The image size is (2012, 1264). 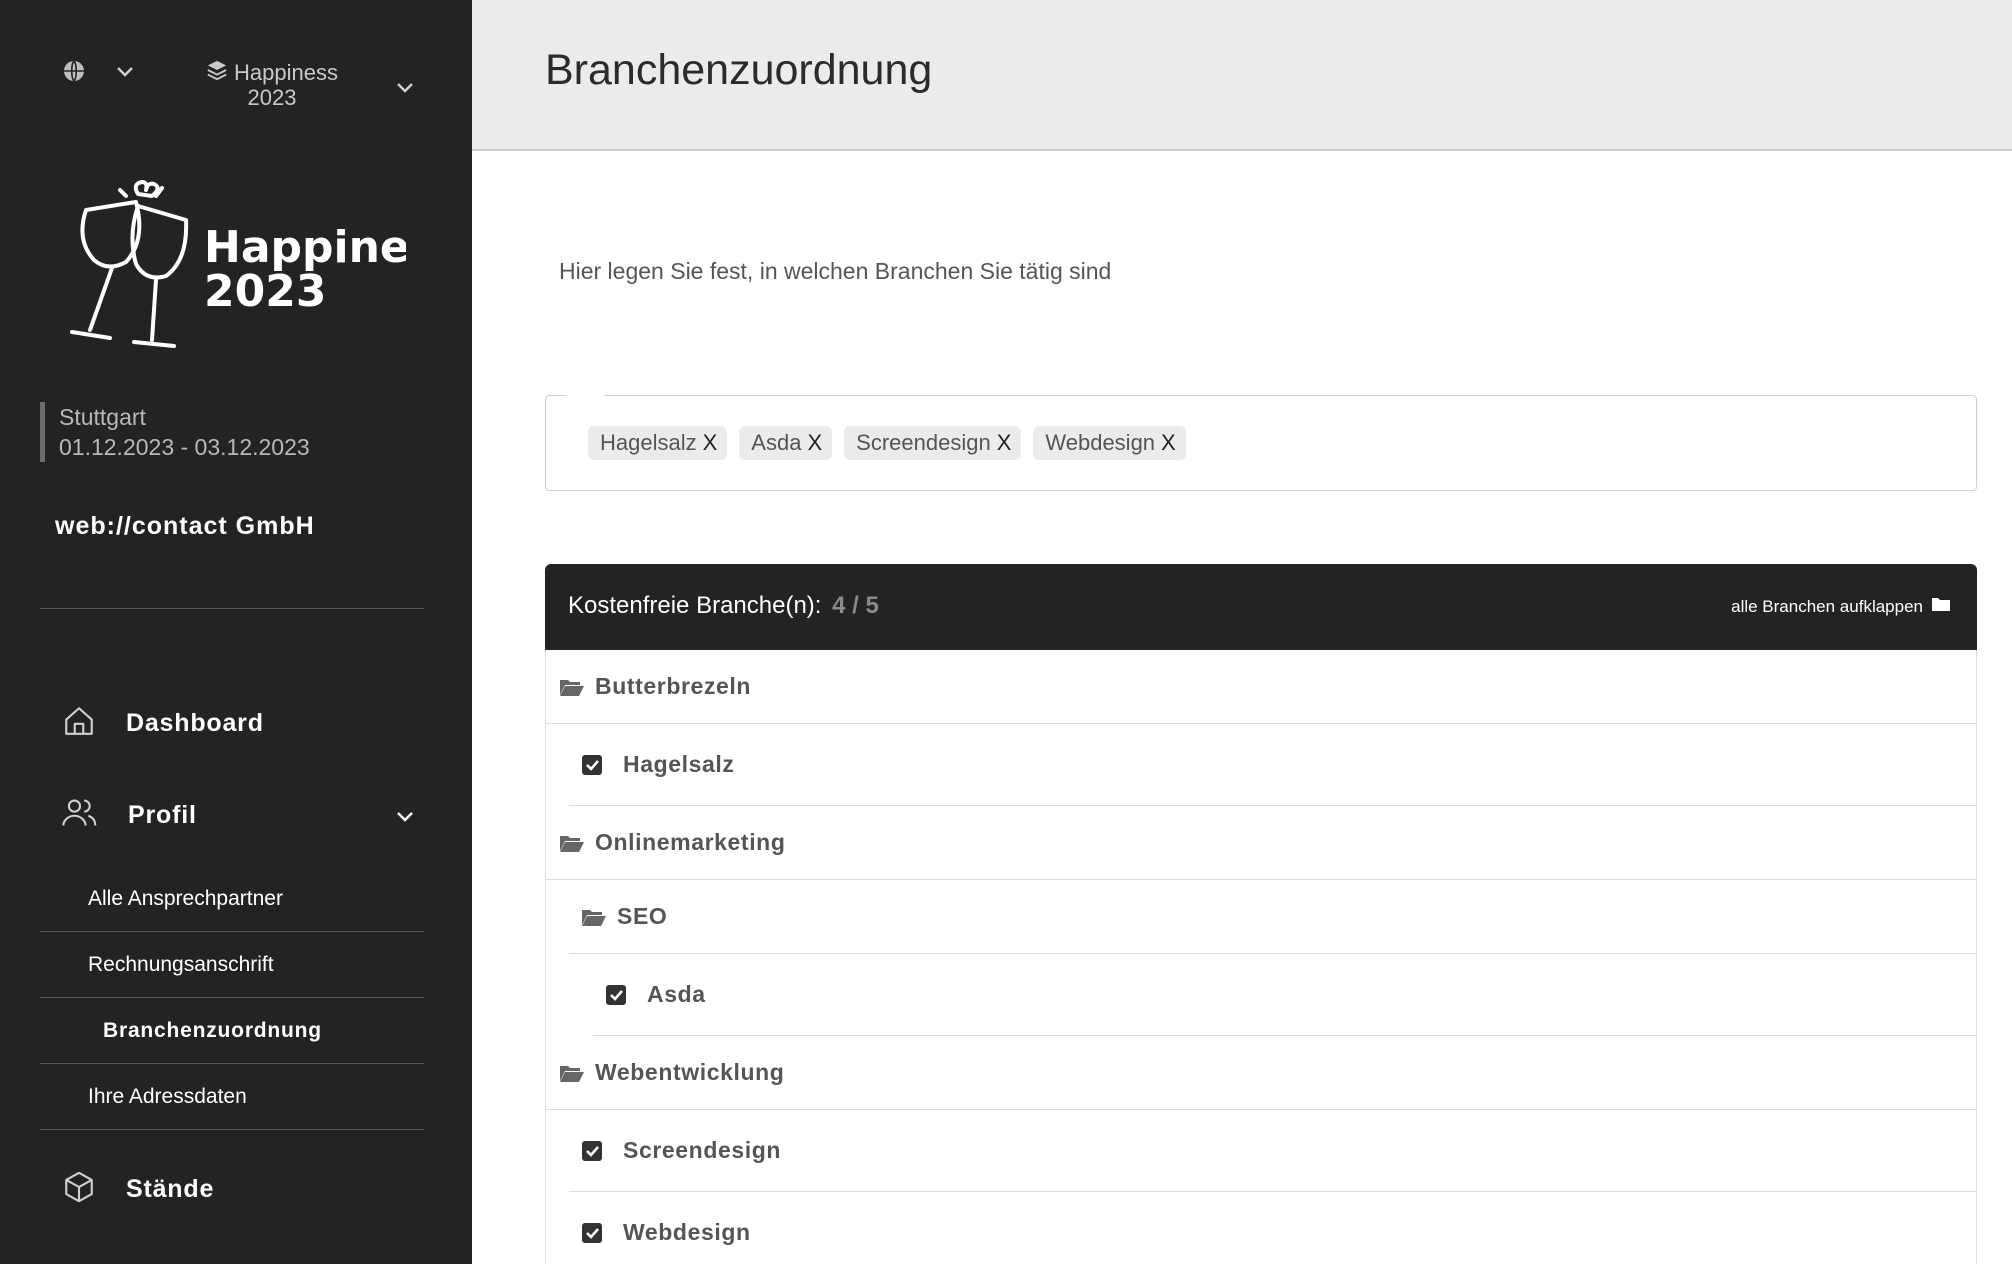 I want to click on folder-icon, so click(x=1941, y=606).